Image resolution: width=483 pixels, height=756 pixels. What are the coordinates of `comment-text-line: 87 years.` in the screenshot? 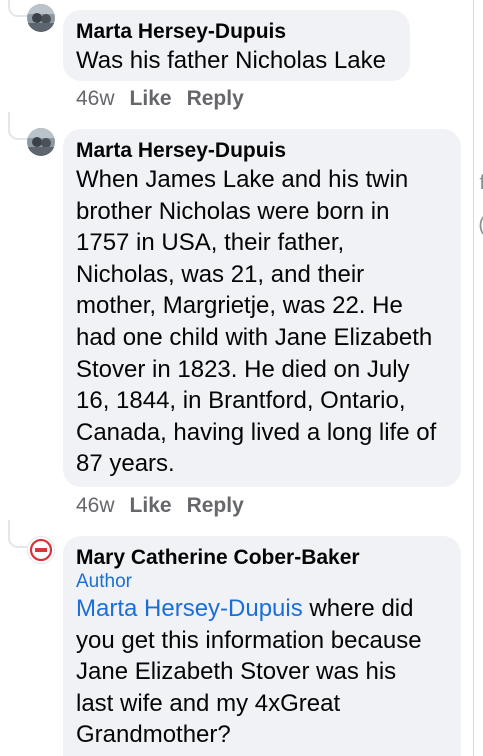 It's located at (125, 464).